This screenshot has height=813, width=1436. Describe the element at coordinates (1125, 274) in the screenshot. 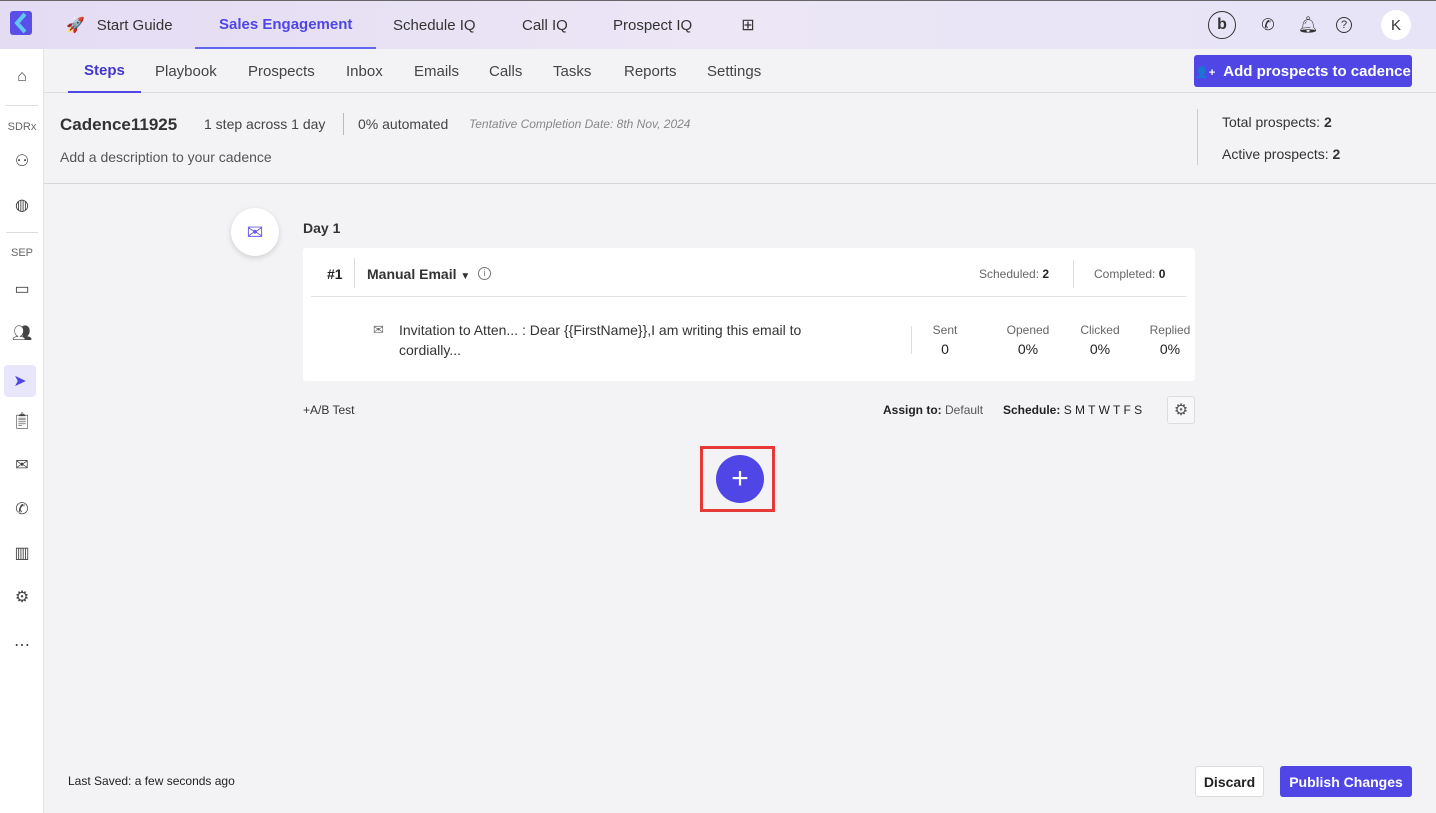

I see `label: Completed:` at that location.